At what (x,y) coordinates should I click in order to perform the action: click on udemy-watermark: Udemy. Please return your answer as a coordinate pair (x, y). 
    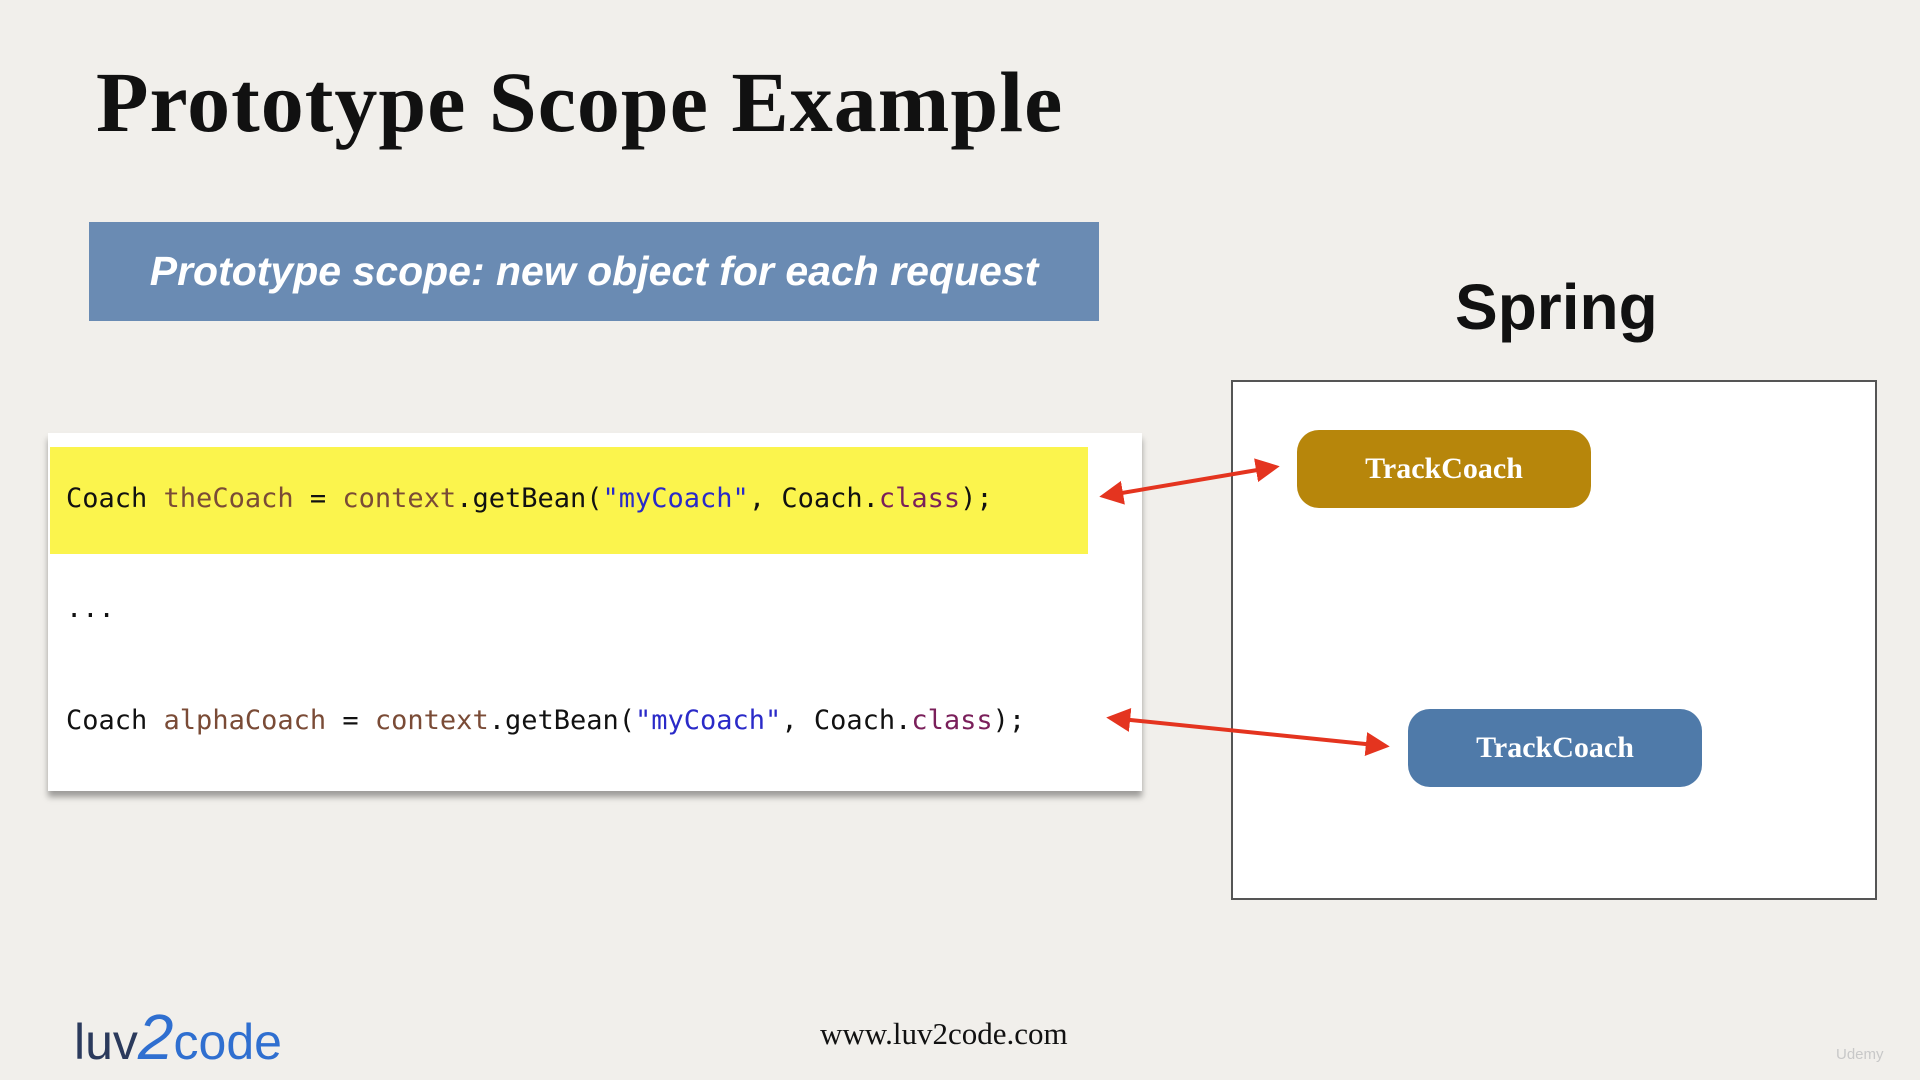
    Looking at the image, I should click on (1860, 1054).